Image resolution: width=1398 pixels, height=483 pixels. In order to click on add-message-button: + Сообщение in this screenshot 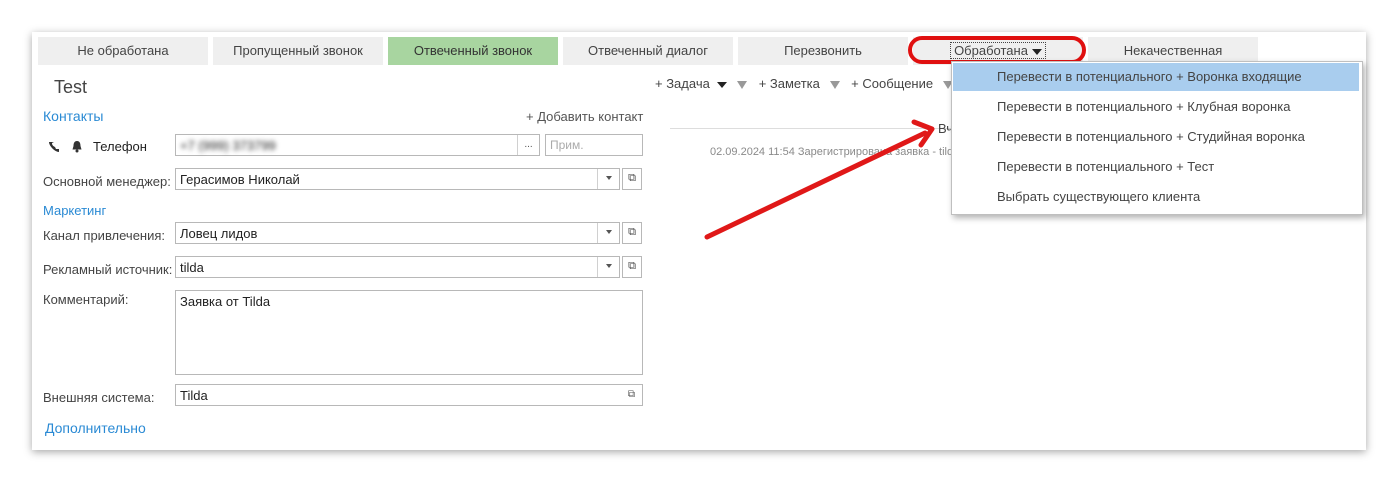, I will do `click(892, 83)`.